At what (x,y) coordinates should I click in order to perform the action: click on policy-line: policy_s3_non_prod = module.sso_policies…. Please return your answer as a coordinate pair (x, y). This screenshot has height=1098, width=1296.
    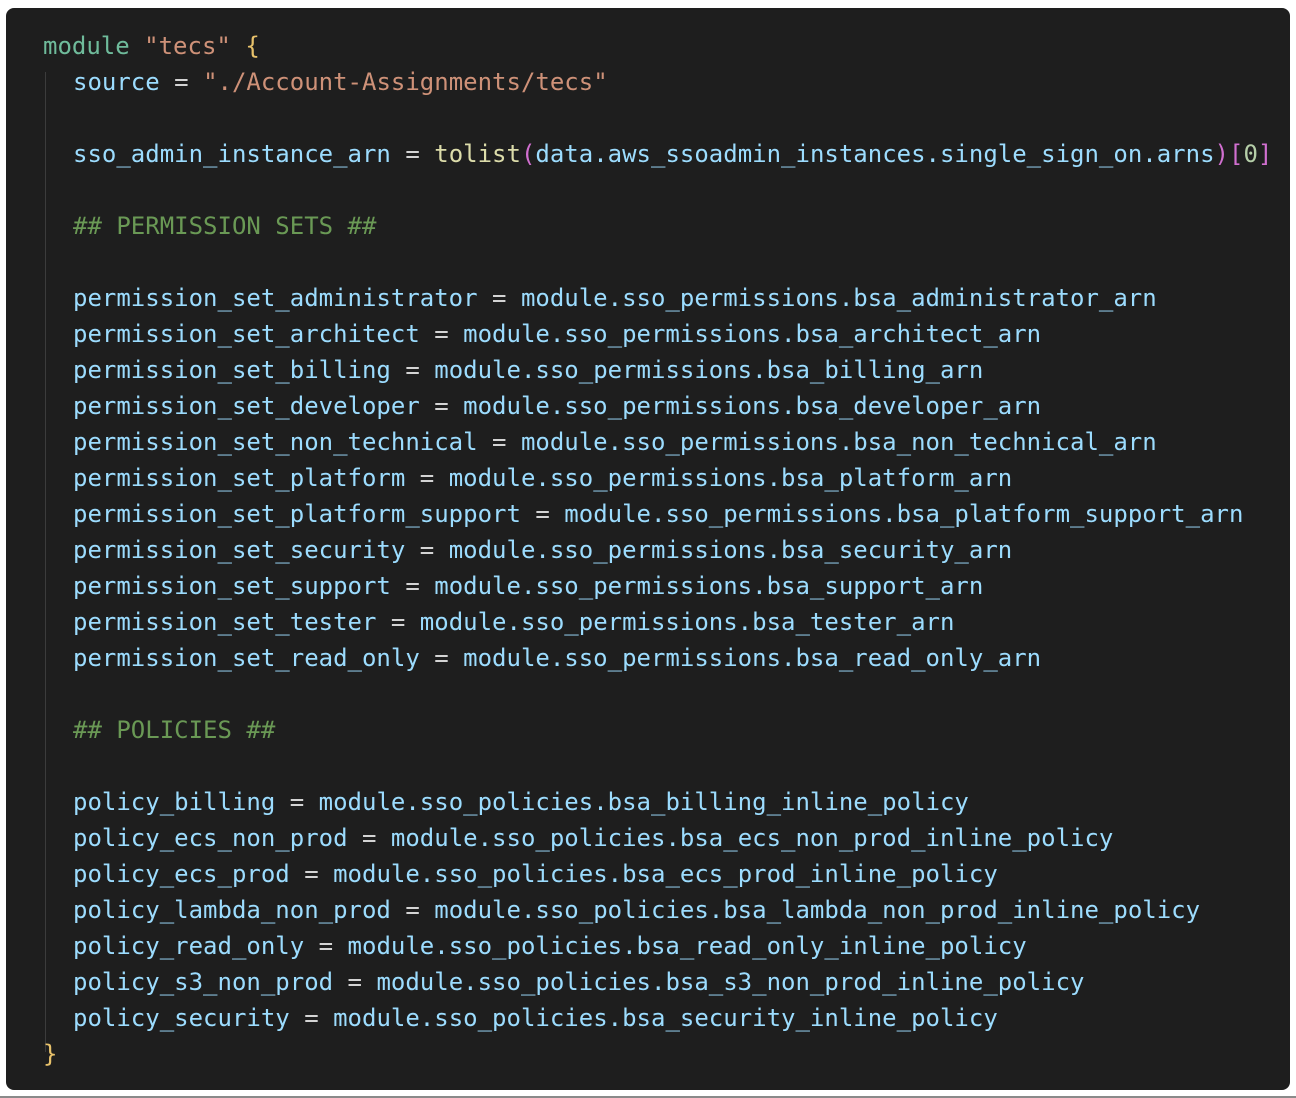
    Looking at the image, I should click on (666, 982).